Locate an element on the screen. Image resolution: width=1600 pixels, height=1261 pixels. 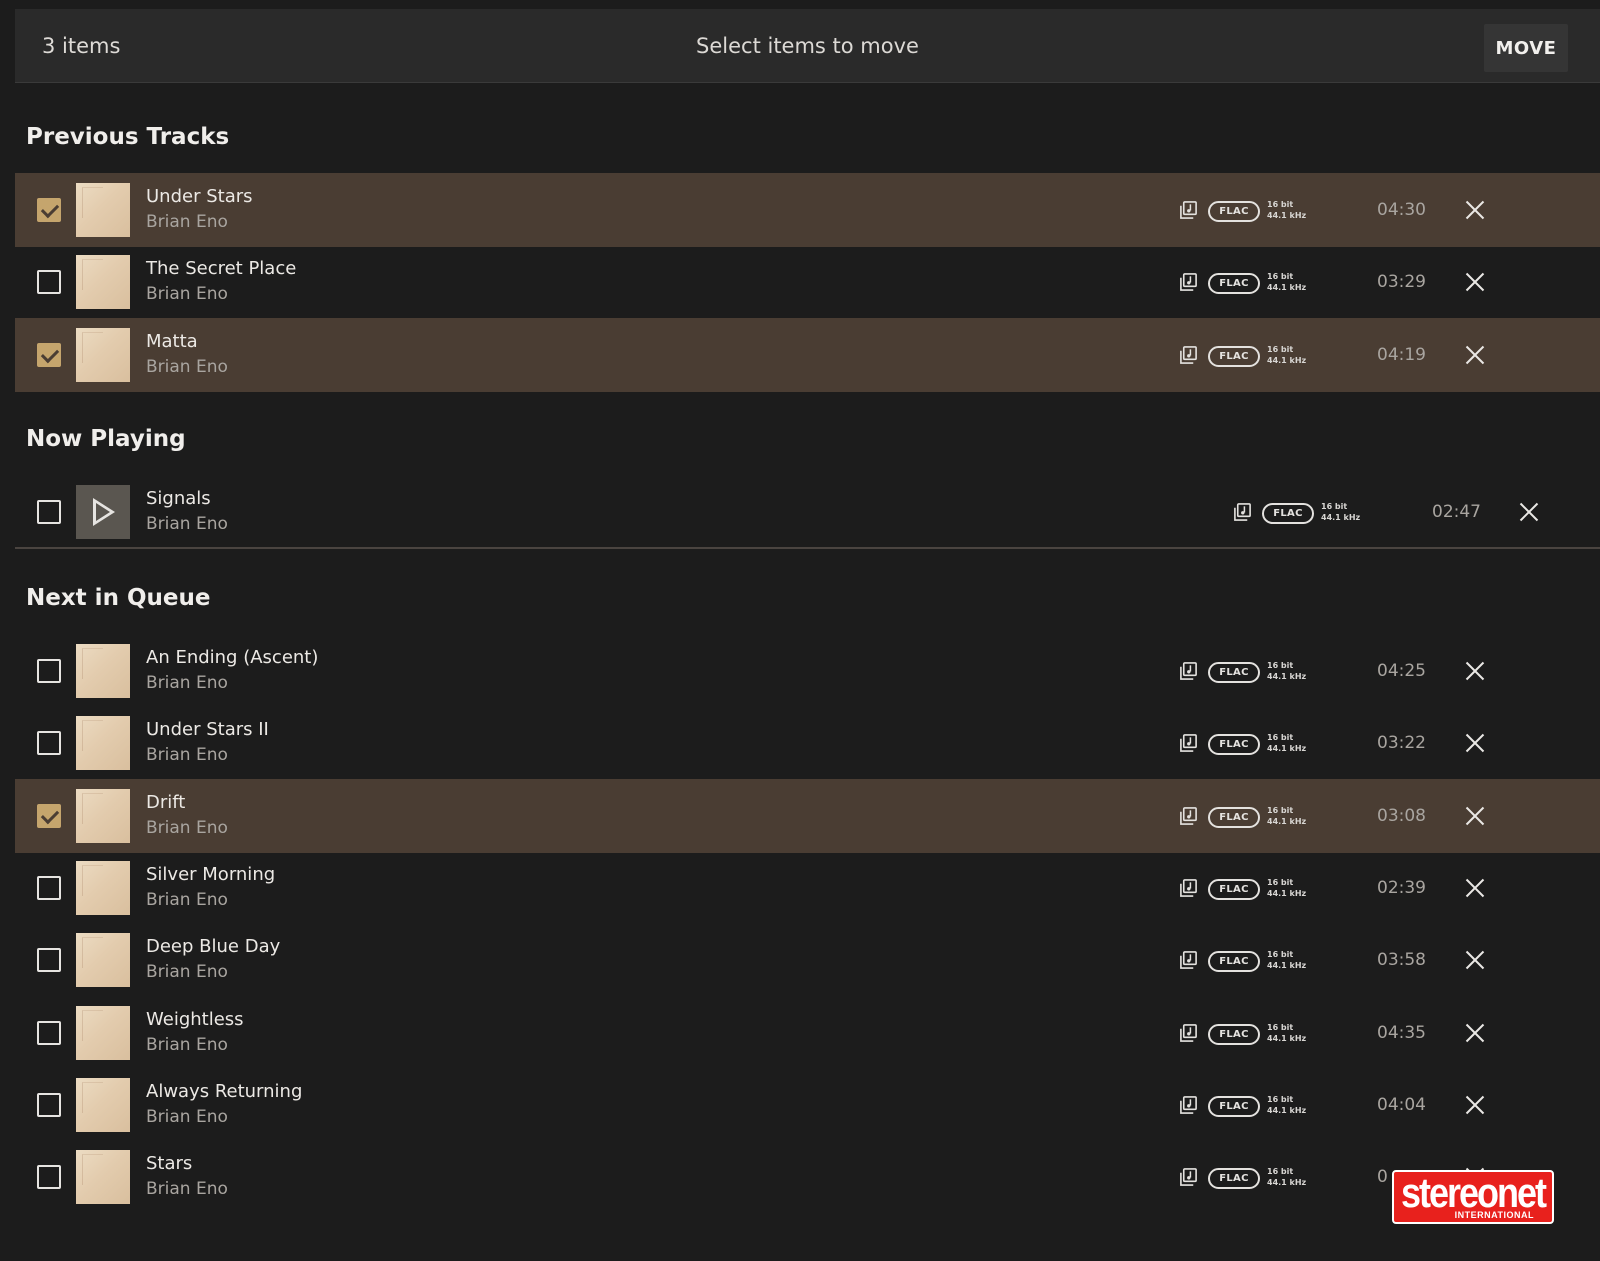
track-duration: 04:25 is located at coordinates (1401, 671).